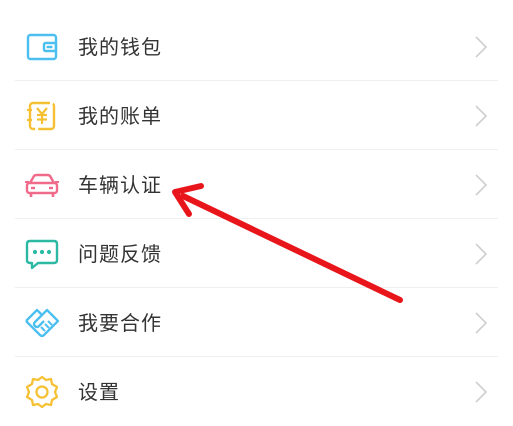 The image size is (513, 426). I want to click on menu-item-label: 车辆认证, so click(120, 185).